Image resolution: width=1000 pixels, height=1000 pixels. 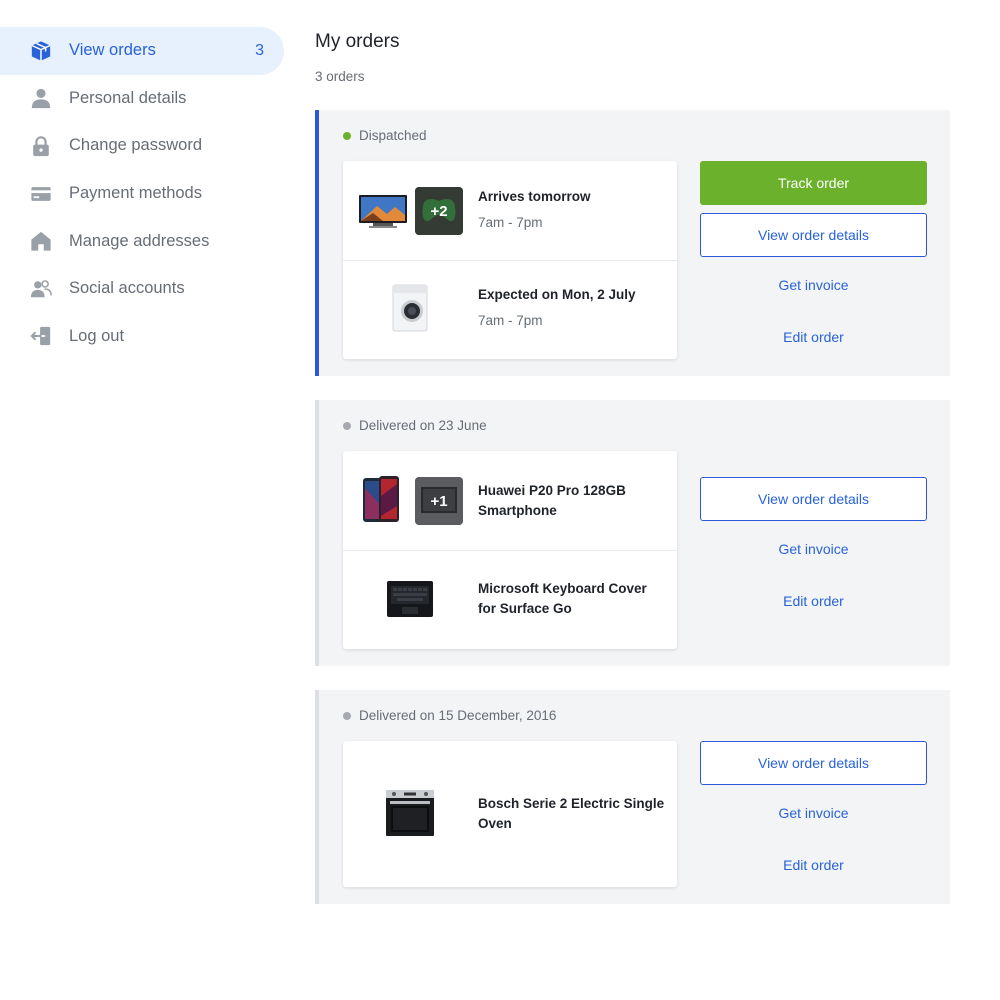 What do you see at coordinates (340, 76) in the screenshot?
I see `order-count-text: 3 orders` at bounding box center [340, 76].